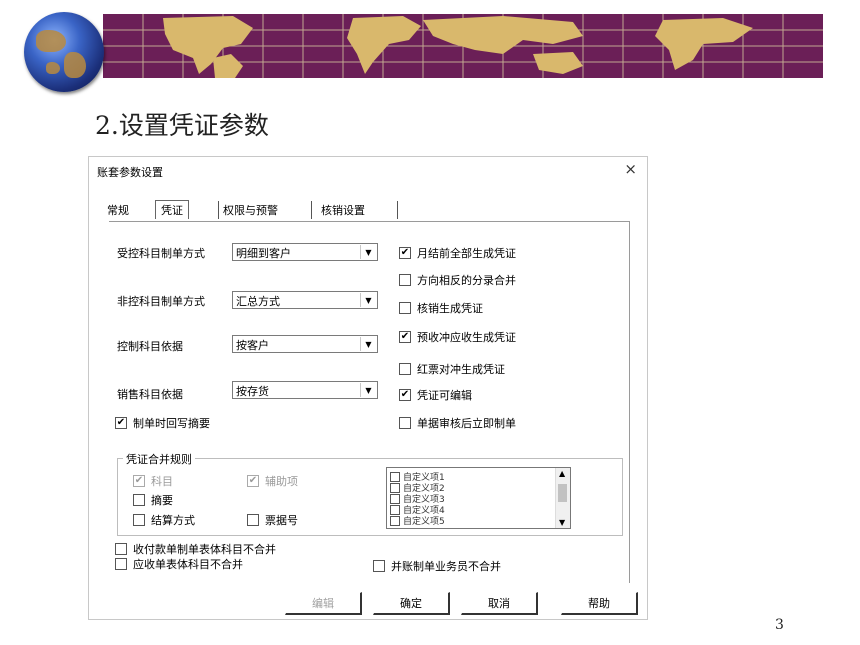  I want to click on ok-button: 确定, so click(411, 603).